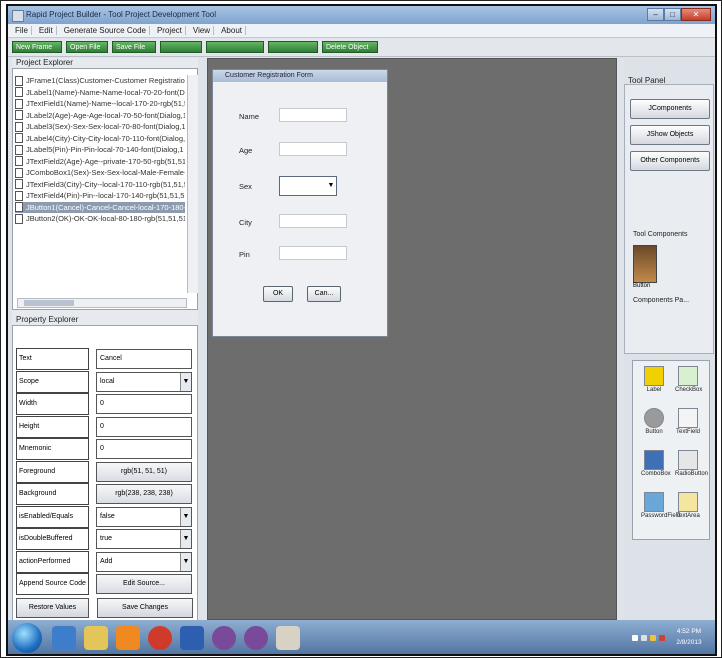 This screenshot has width=722, height=658. I want to click on property-select: true ▼, so click(144, 539).